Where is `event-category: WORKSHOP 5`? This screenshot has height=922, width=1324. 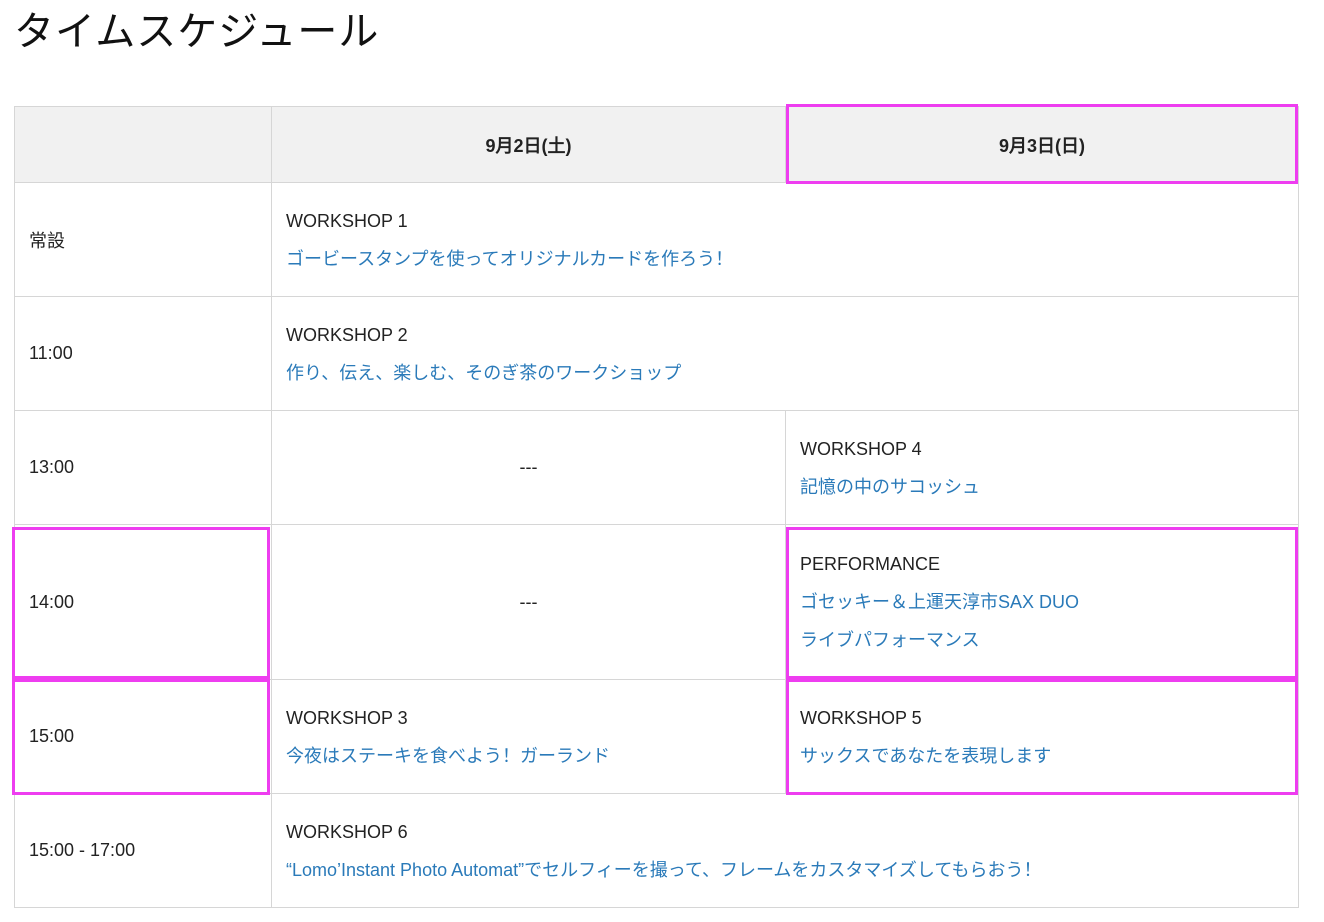
event-category: WORKSHOP 5 is located at coordinates (861, 717).